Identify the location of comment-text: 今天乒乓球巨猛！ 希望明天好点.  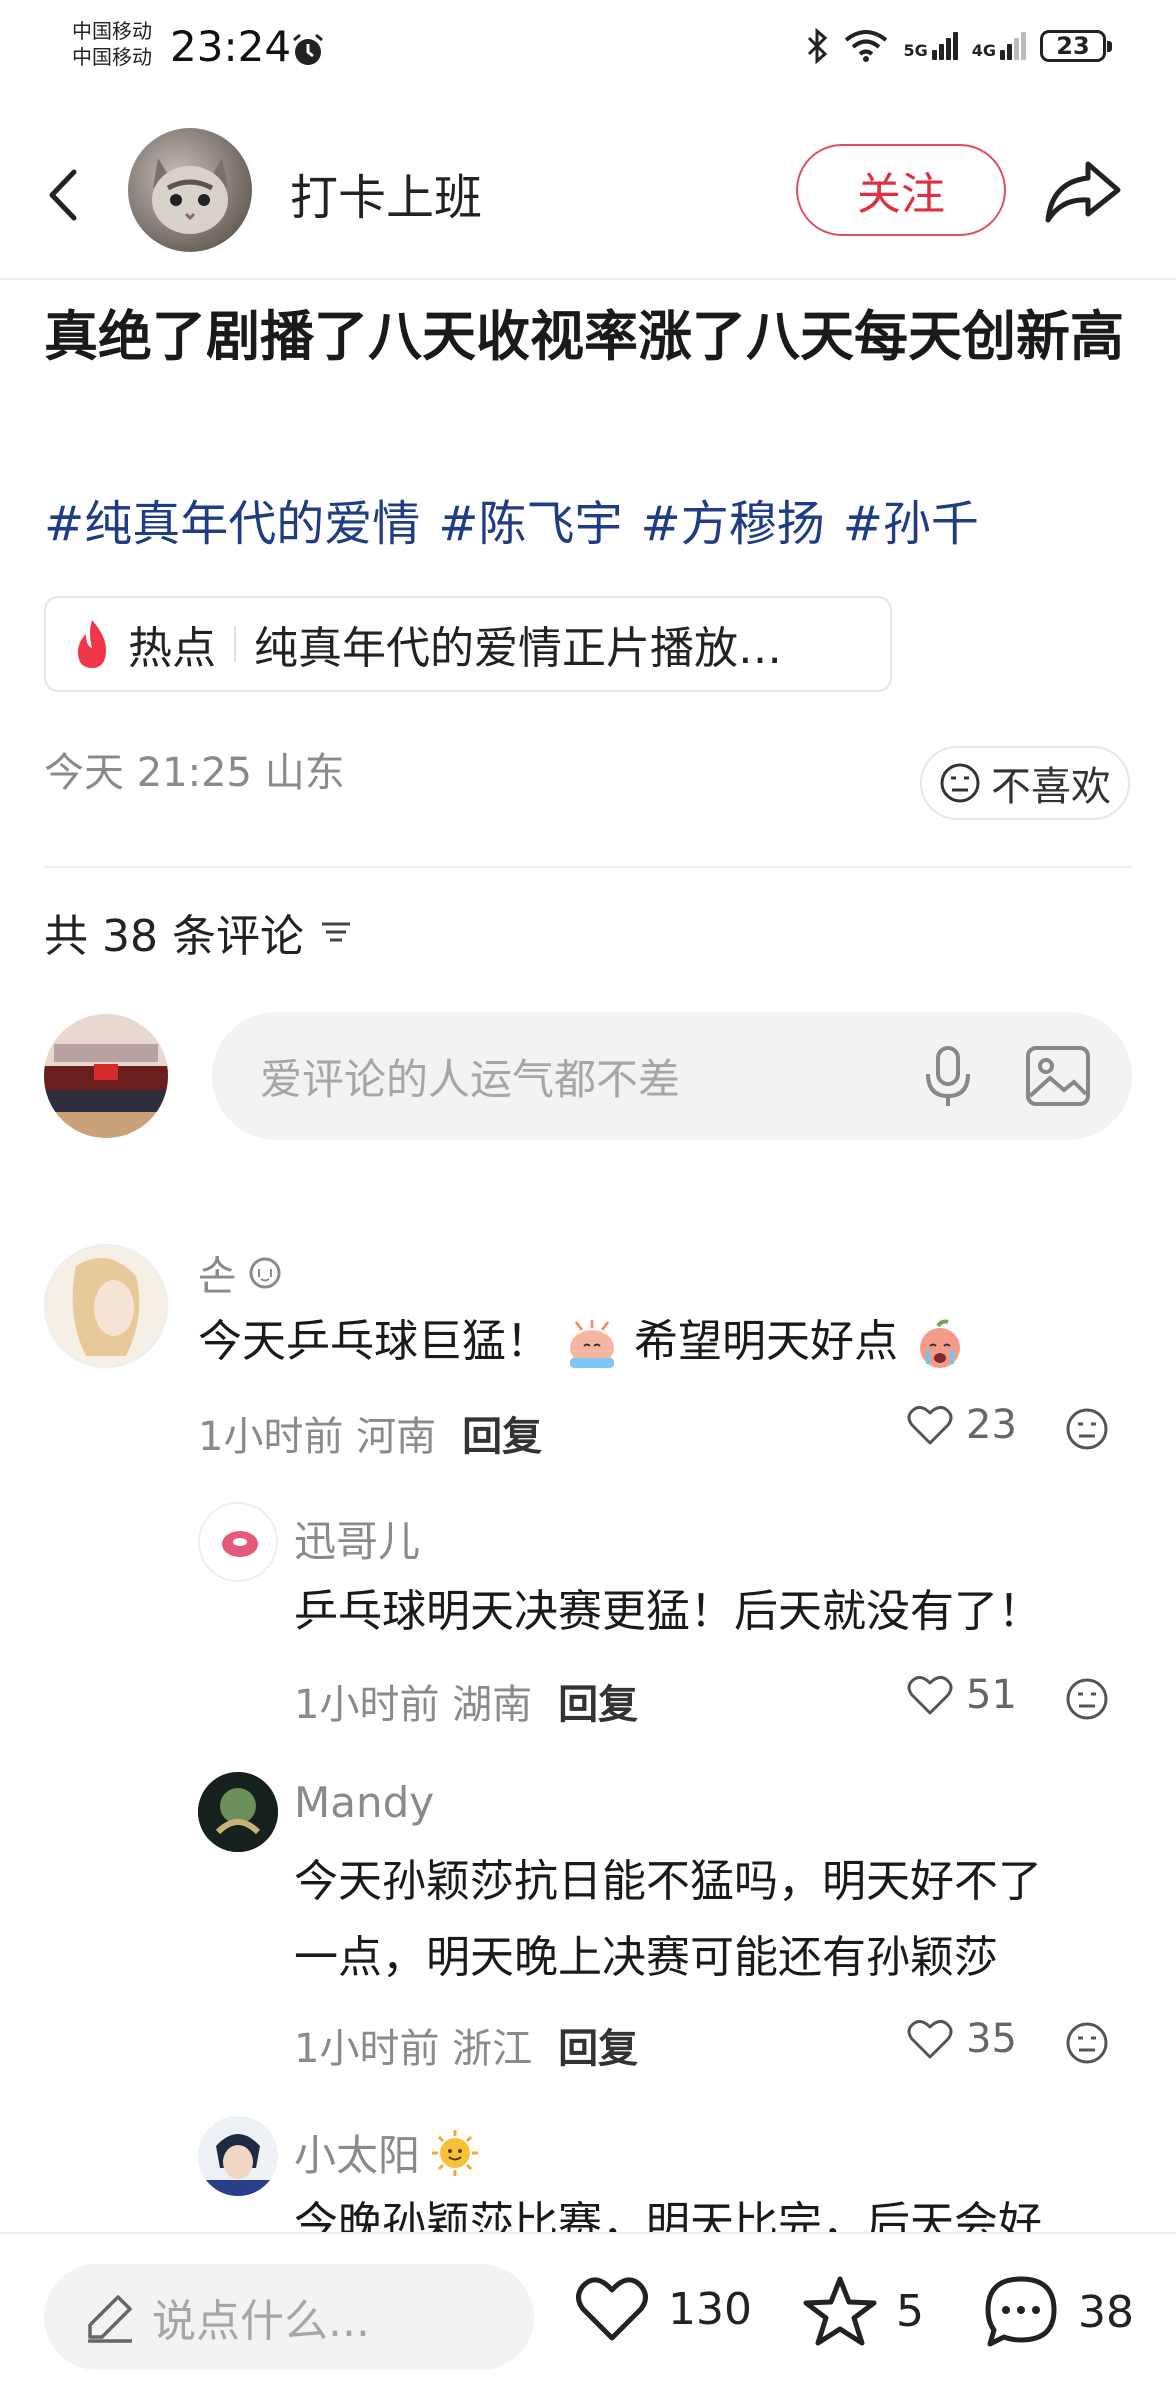
(583, 1342).